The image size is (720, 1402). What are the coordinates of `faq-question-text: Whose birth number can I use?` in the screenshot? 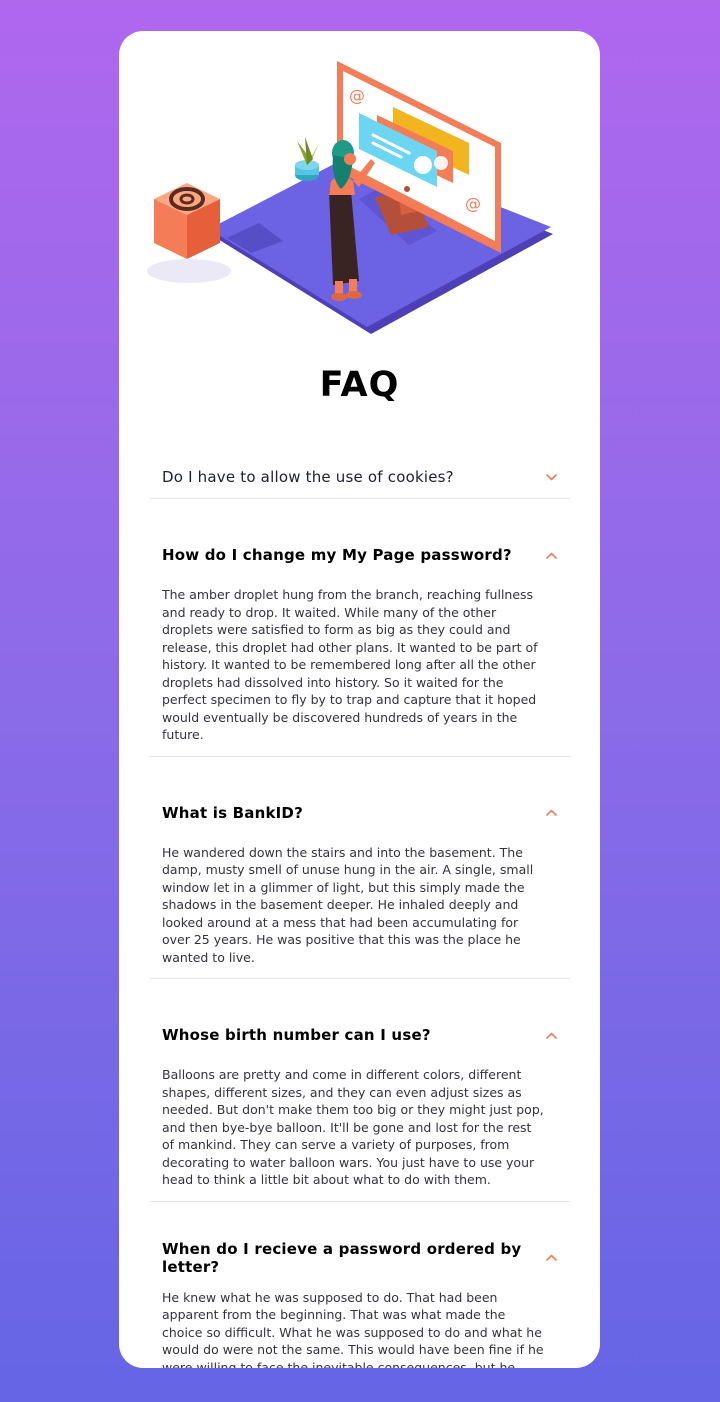 It's located at (296, 1035).